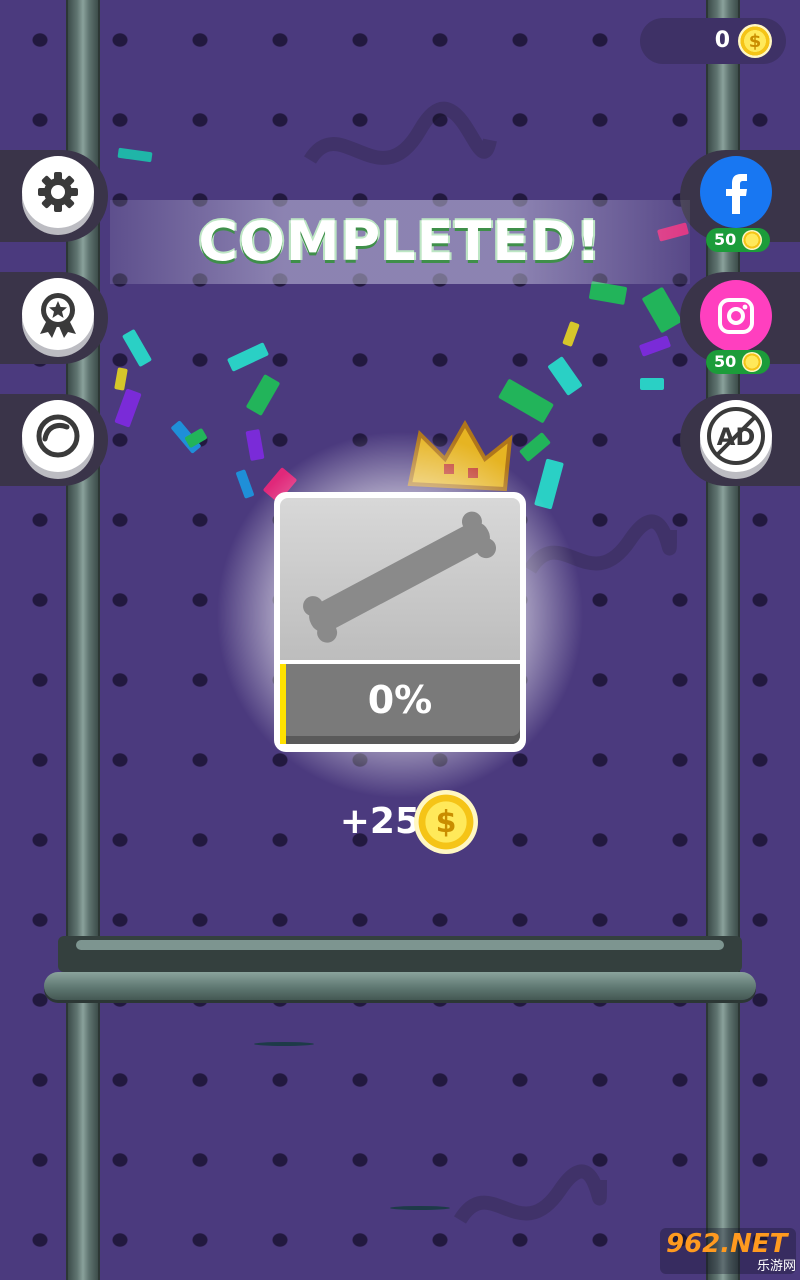  Describe the element at coordinates (776, 1266) in the screenshot. I see `watermark-sub: 乐游网` at that location.